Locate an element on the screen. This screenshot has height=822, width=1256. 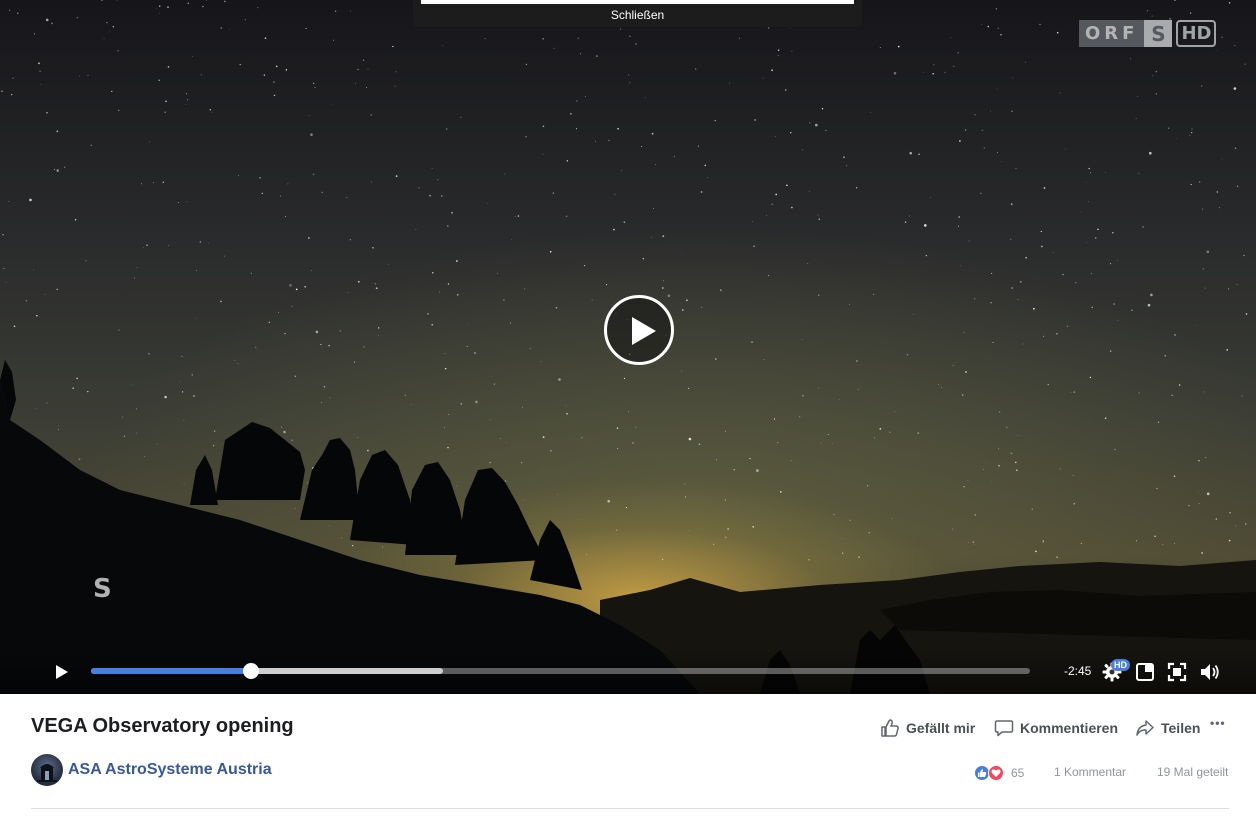
fullscreen-icon is located at coordinates (1177, 672).